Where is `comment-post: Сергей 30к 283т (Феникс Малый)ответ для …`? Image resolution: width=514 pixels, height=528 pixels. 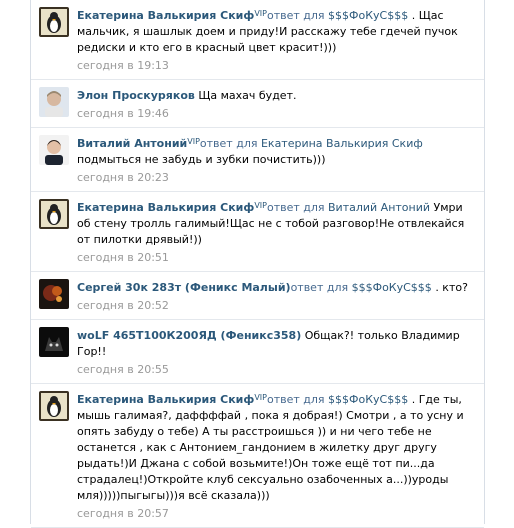 comment-post: Сергей 30к 283т (Феникс Малый)ответ для … is located at coordinates (257, 296).